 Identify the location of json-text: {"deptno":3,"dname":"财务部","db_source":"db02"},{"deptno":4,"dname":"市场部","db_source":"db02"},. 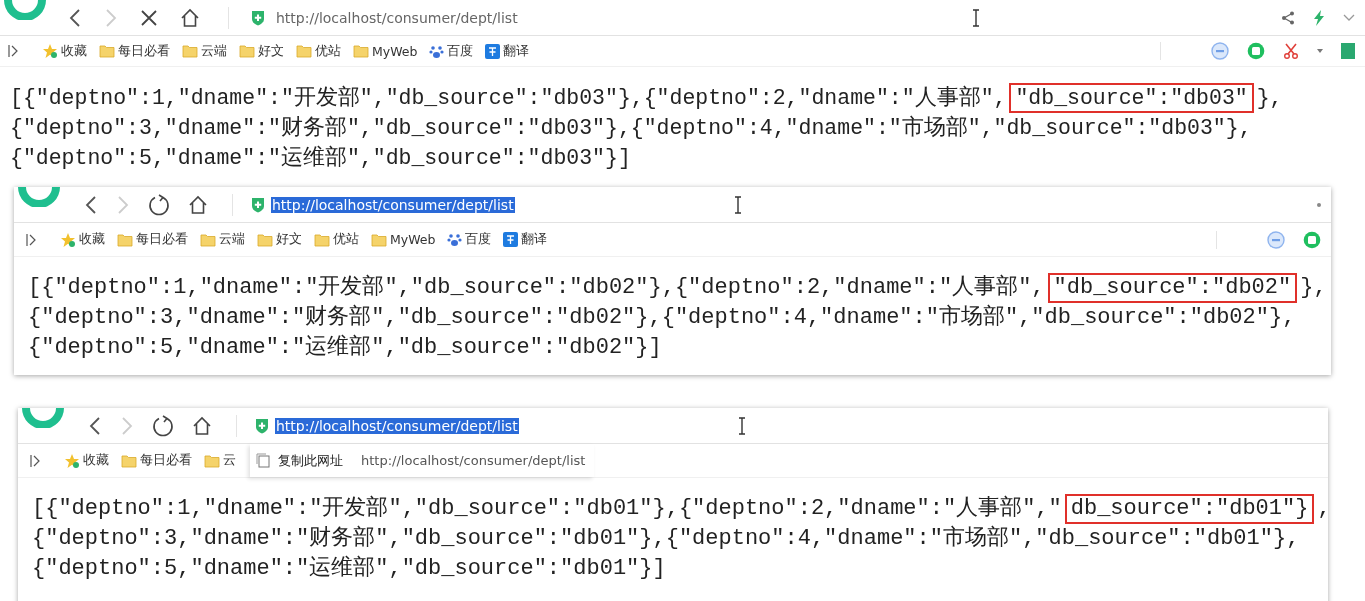
(662, 317).